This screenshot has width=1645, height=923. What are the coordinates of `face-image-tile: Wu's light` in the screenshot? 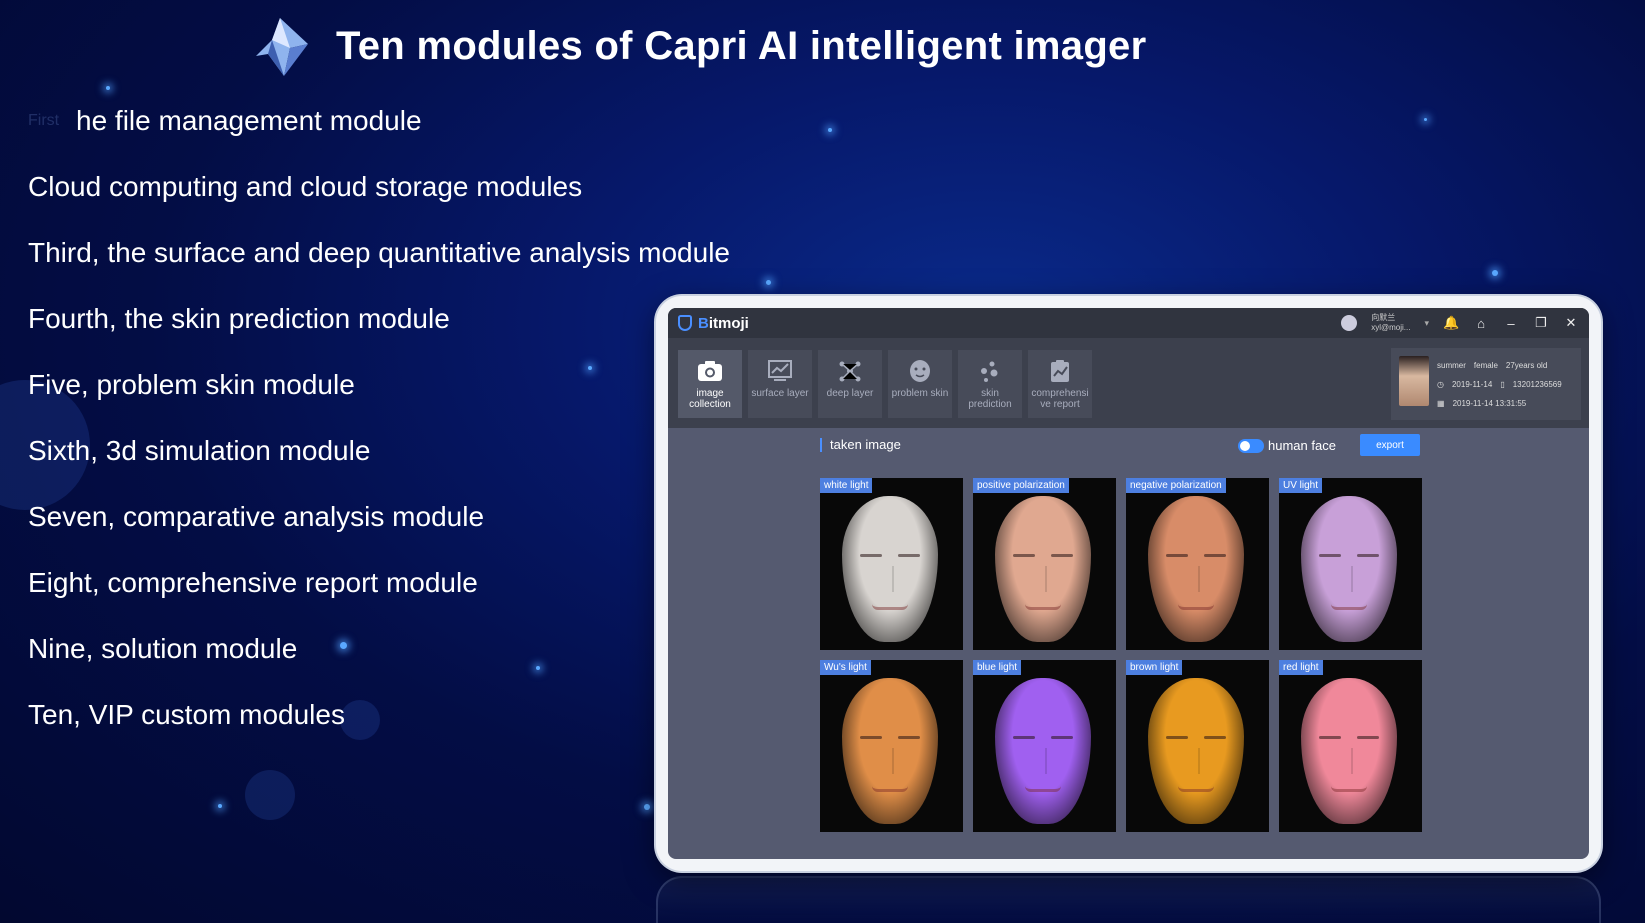 It's located at (891, 746).